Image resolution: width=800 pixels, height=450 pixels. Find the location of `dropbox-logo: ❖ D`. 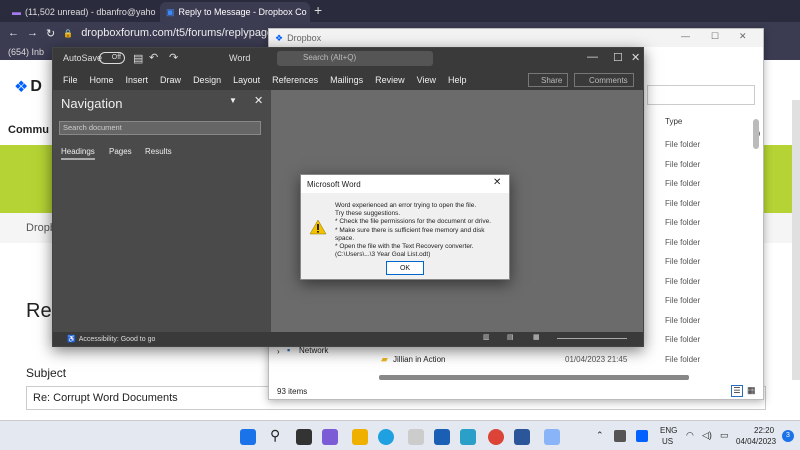

dropbox-logo: ❖ D is located at coordinates (26, 87).